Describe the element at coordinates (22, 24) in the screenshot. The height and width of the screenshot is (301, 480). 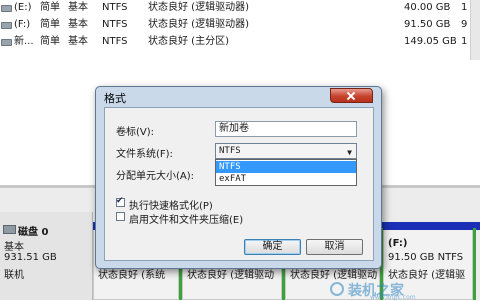
I see `volume-name: (F:)` at that location.